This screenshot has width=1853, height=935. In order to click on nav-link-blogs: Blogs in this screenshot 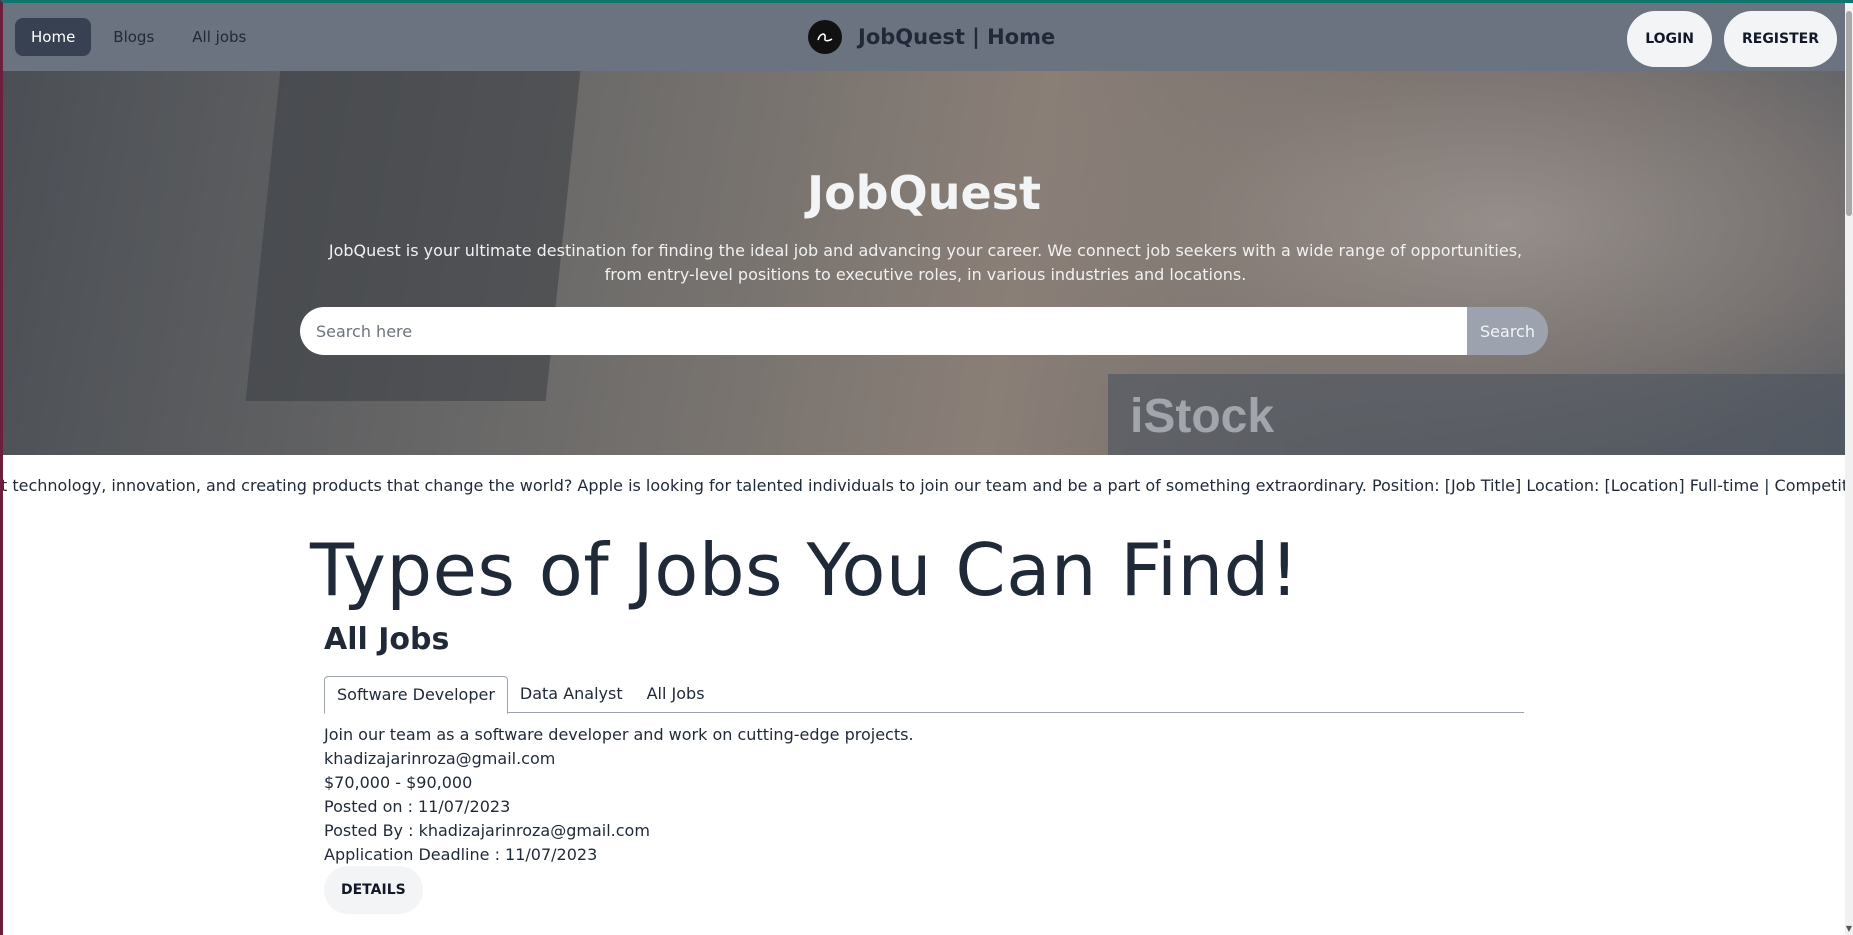, I will do `click(133, 37)`.